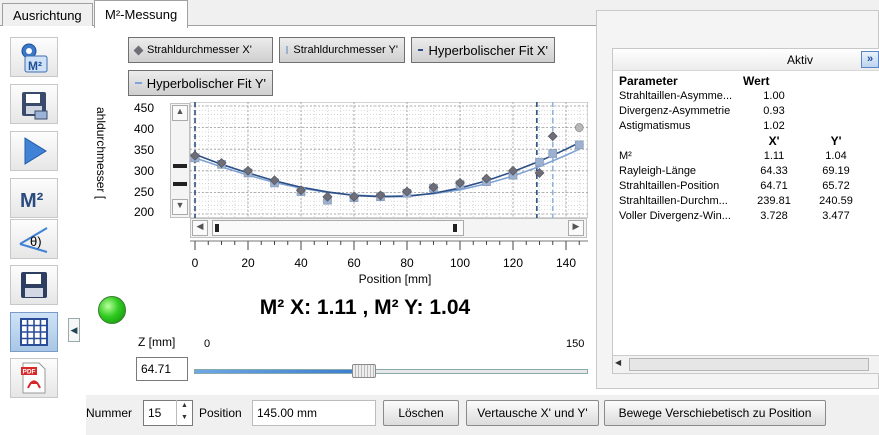 This screenshot has height=435, width=879. What do you see at coordinates (389, 245) in the screenshot?
I see `x-axis-ticks` at bounding box center [389, 245].